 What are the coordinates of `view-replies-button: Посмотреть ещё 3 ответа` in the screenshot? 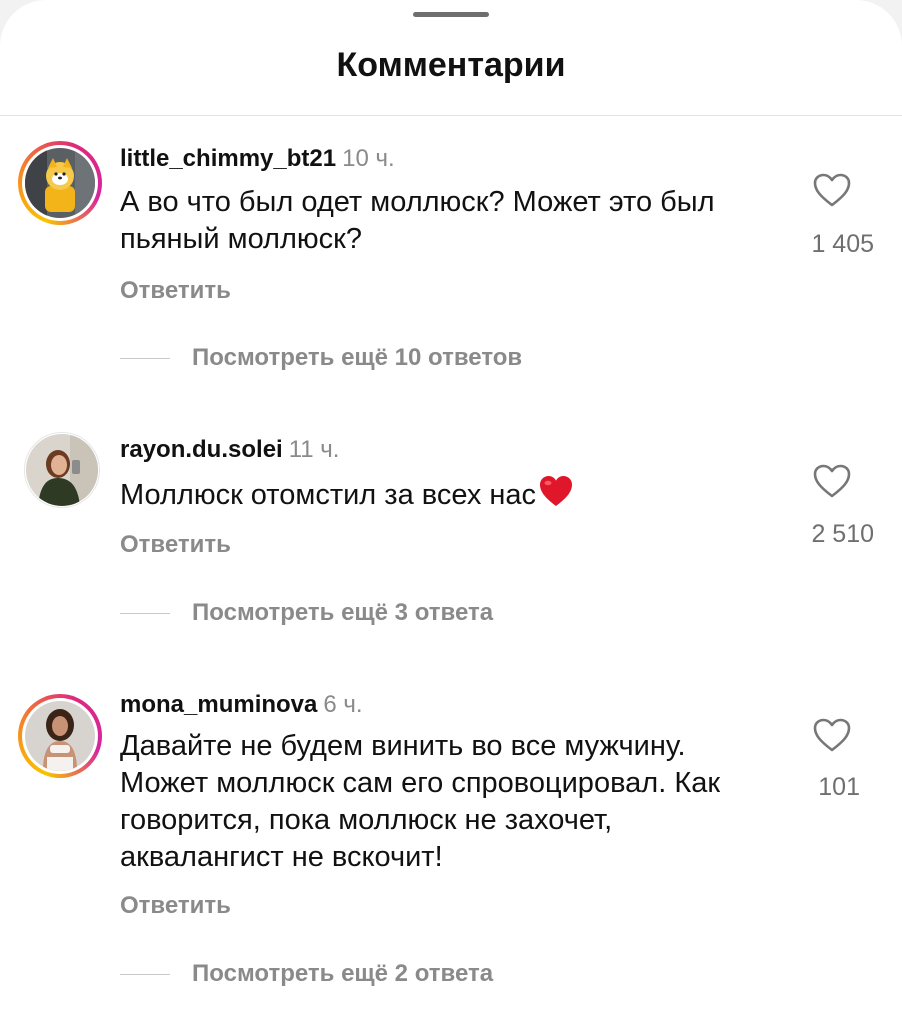 It's located at (306, 613).